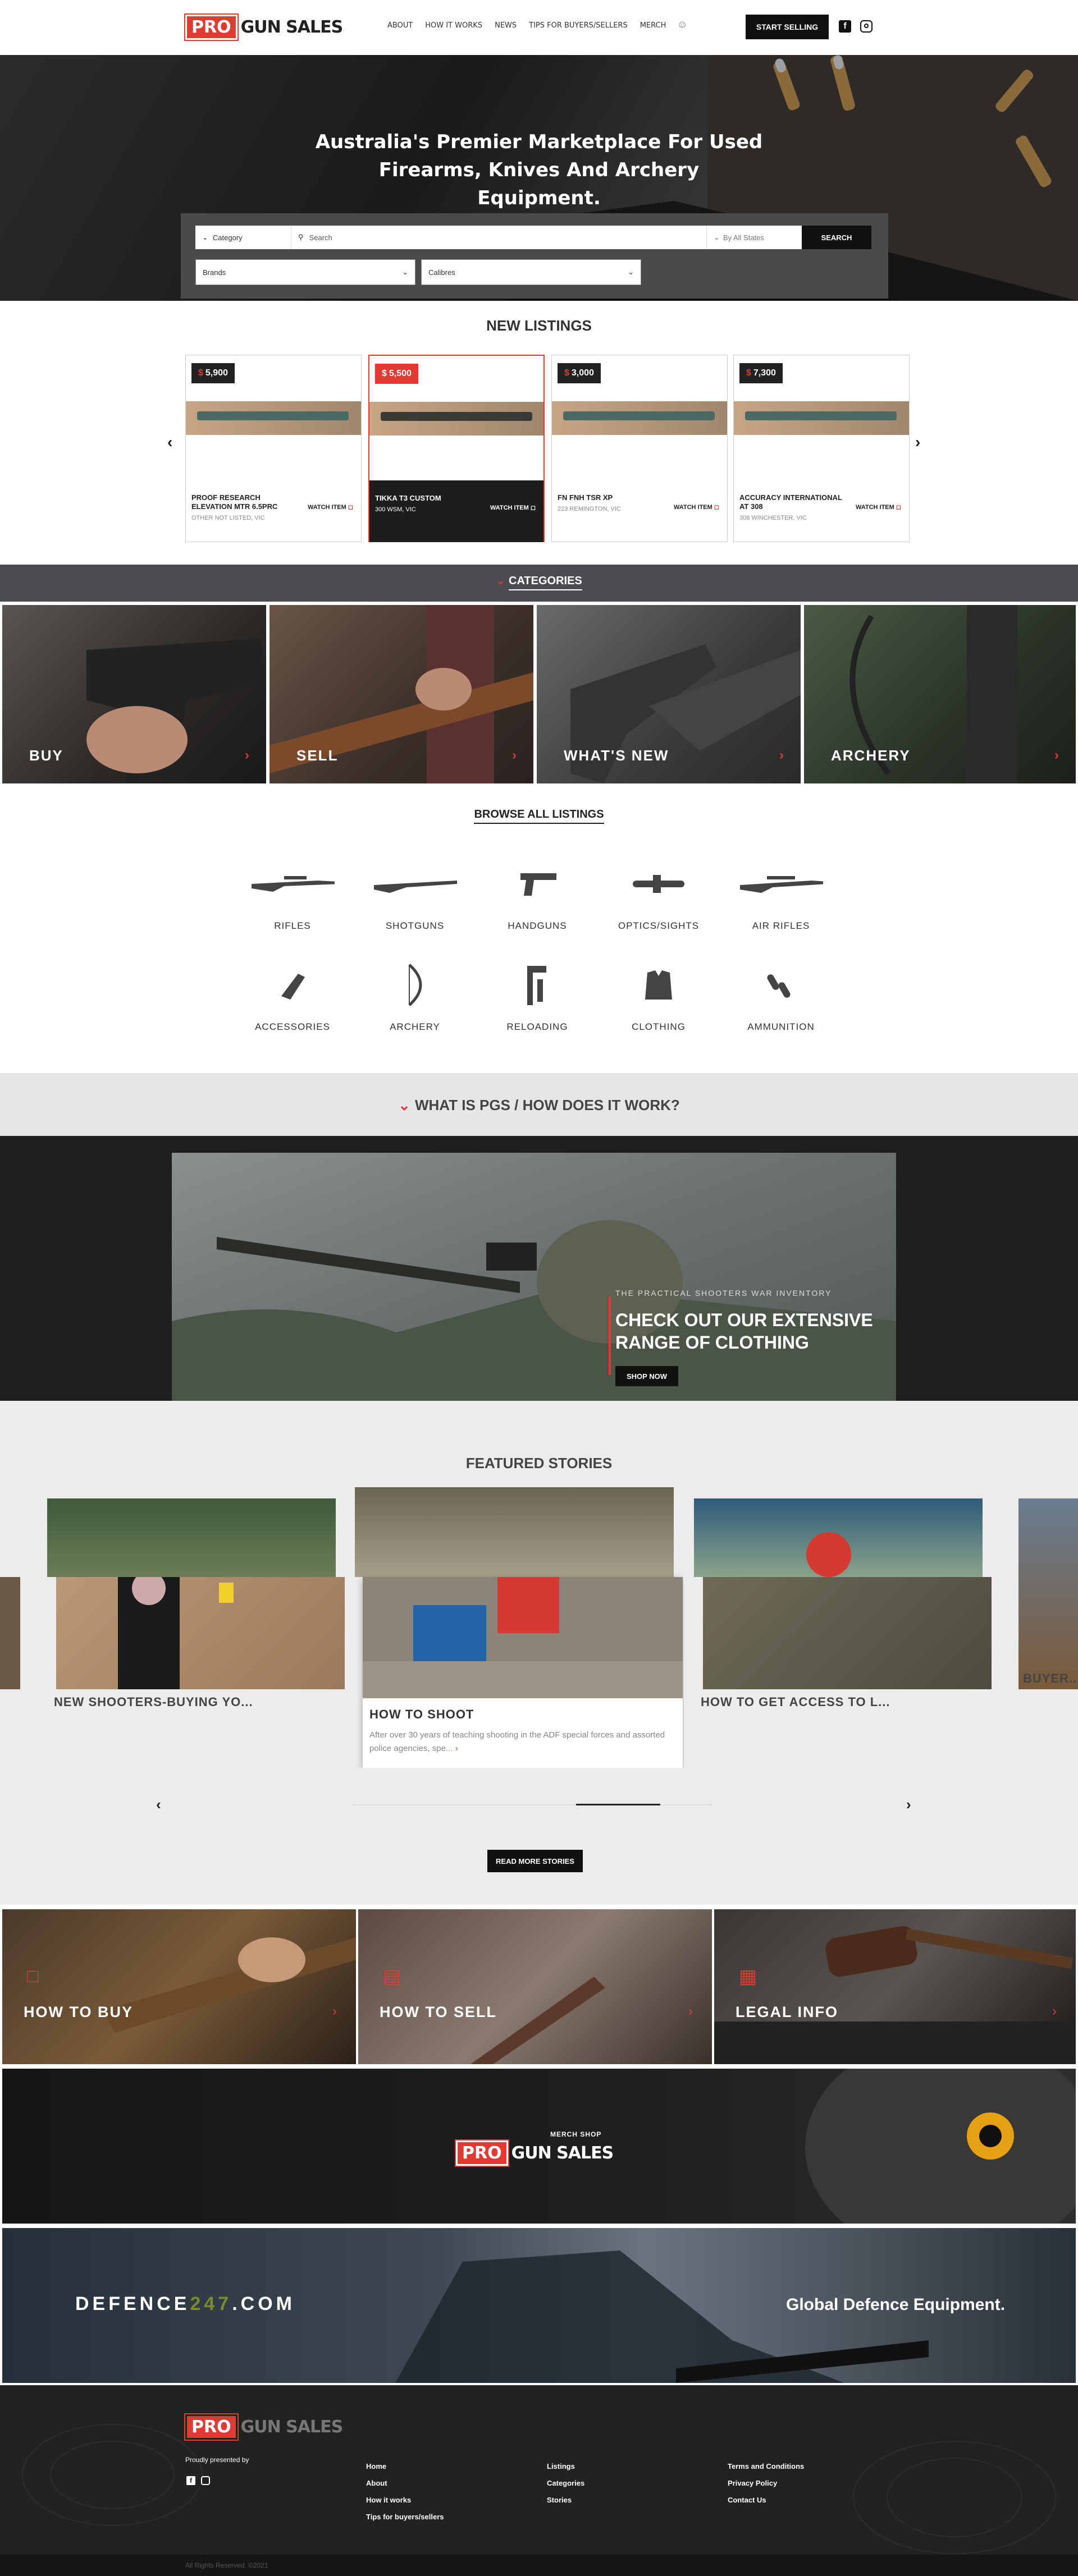 The width and height of the screenshot is (1078, 2576). What do you see at coordinates (134, 694) in the screenshot?
I see `category-tile-buy: BUY ›` at bounding box center [134, 694].